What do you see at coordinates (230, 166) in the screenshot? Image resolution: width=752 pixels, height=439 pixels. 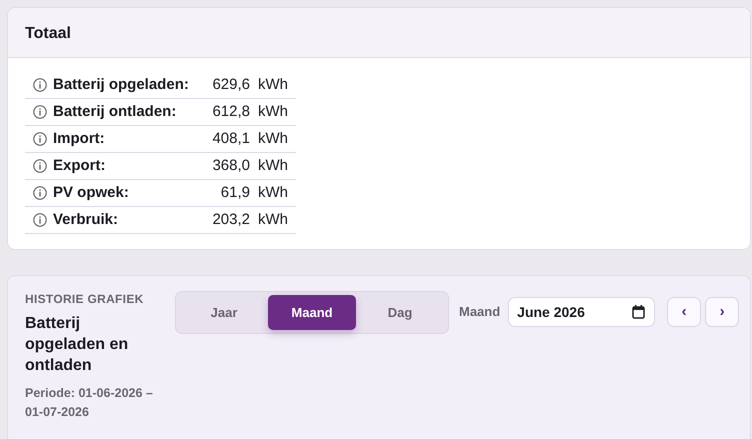 I see `metric-value: 368,0` at bounding box center [230, 166].